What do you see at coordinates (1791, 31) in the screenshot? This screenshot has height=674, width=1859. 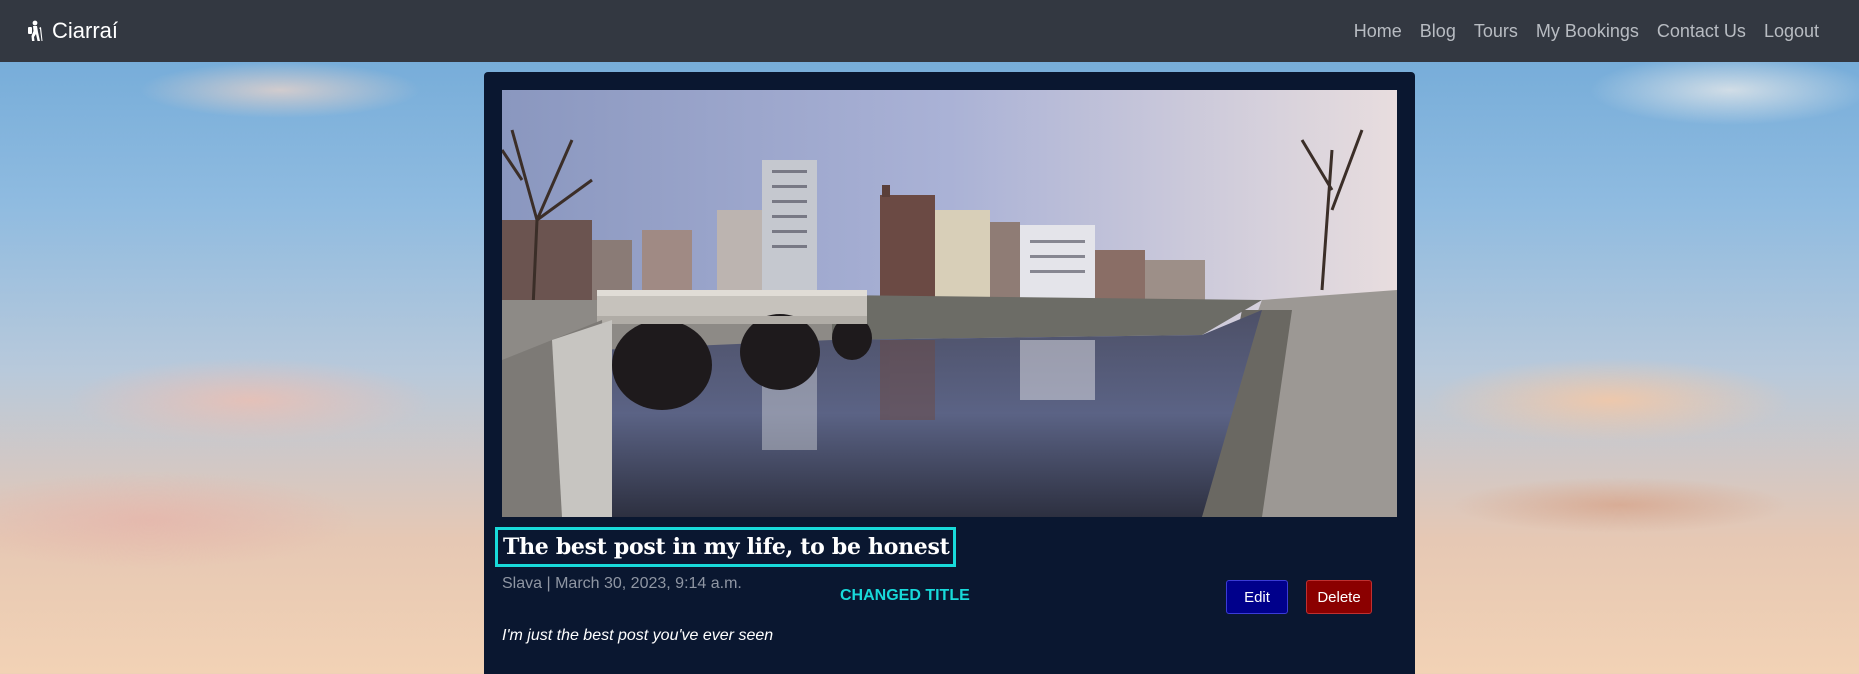 I see `nav-link-logout: Logout` at bounding box center [1791, 31].